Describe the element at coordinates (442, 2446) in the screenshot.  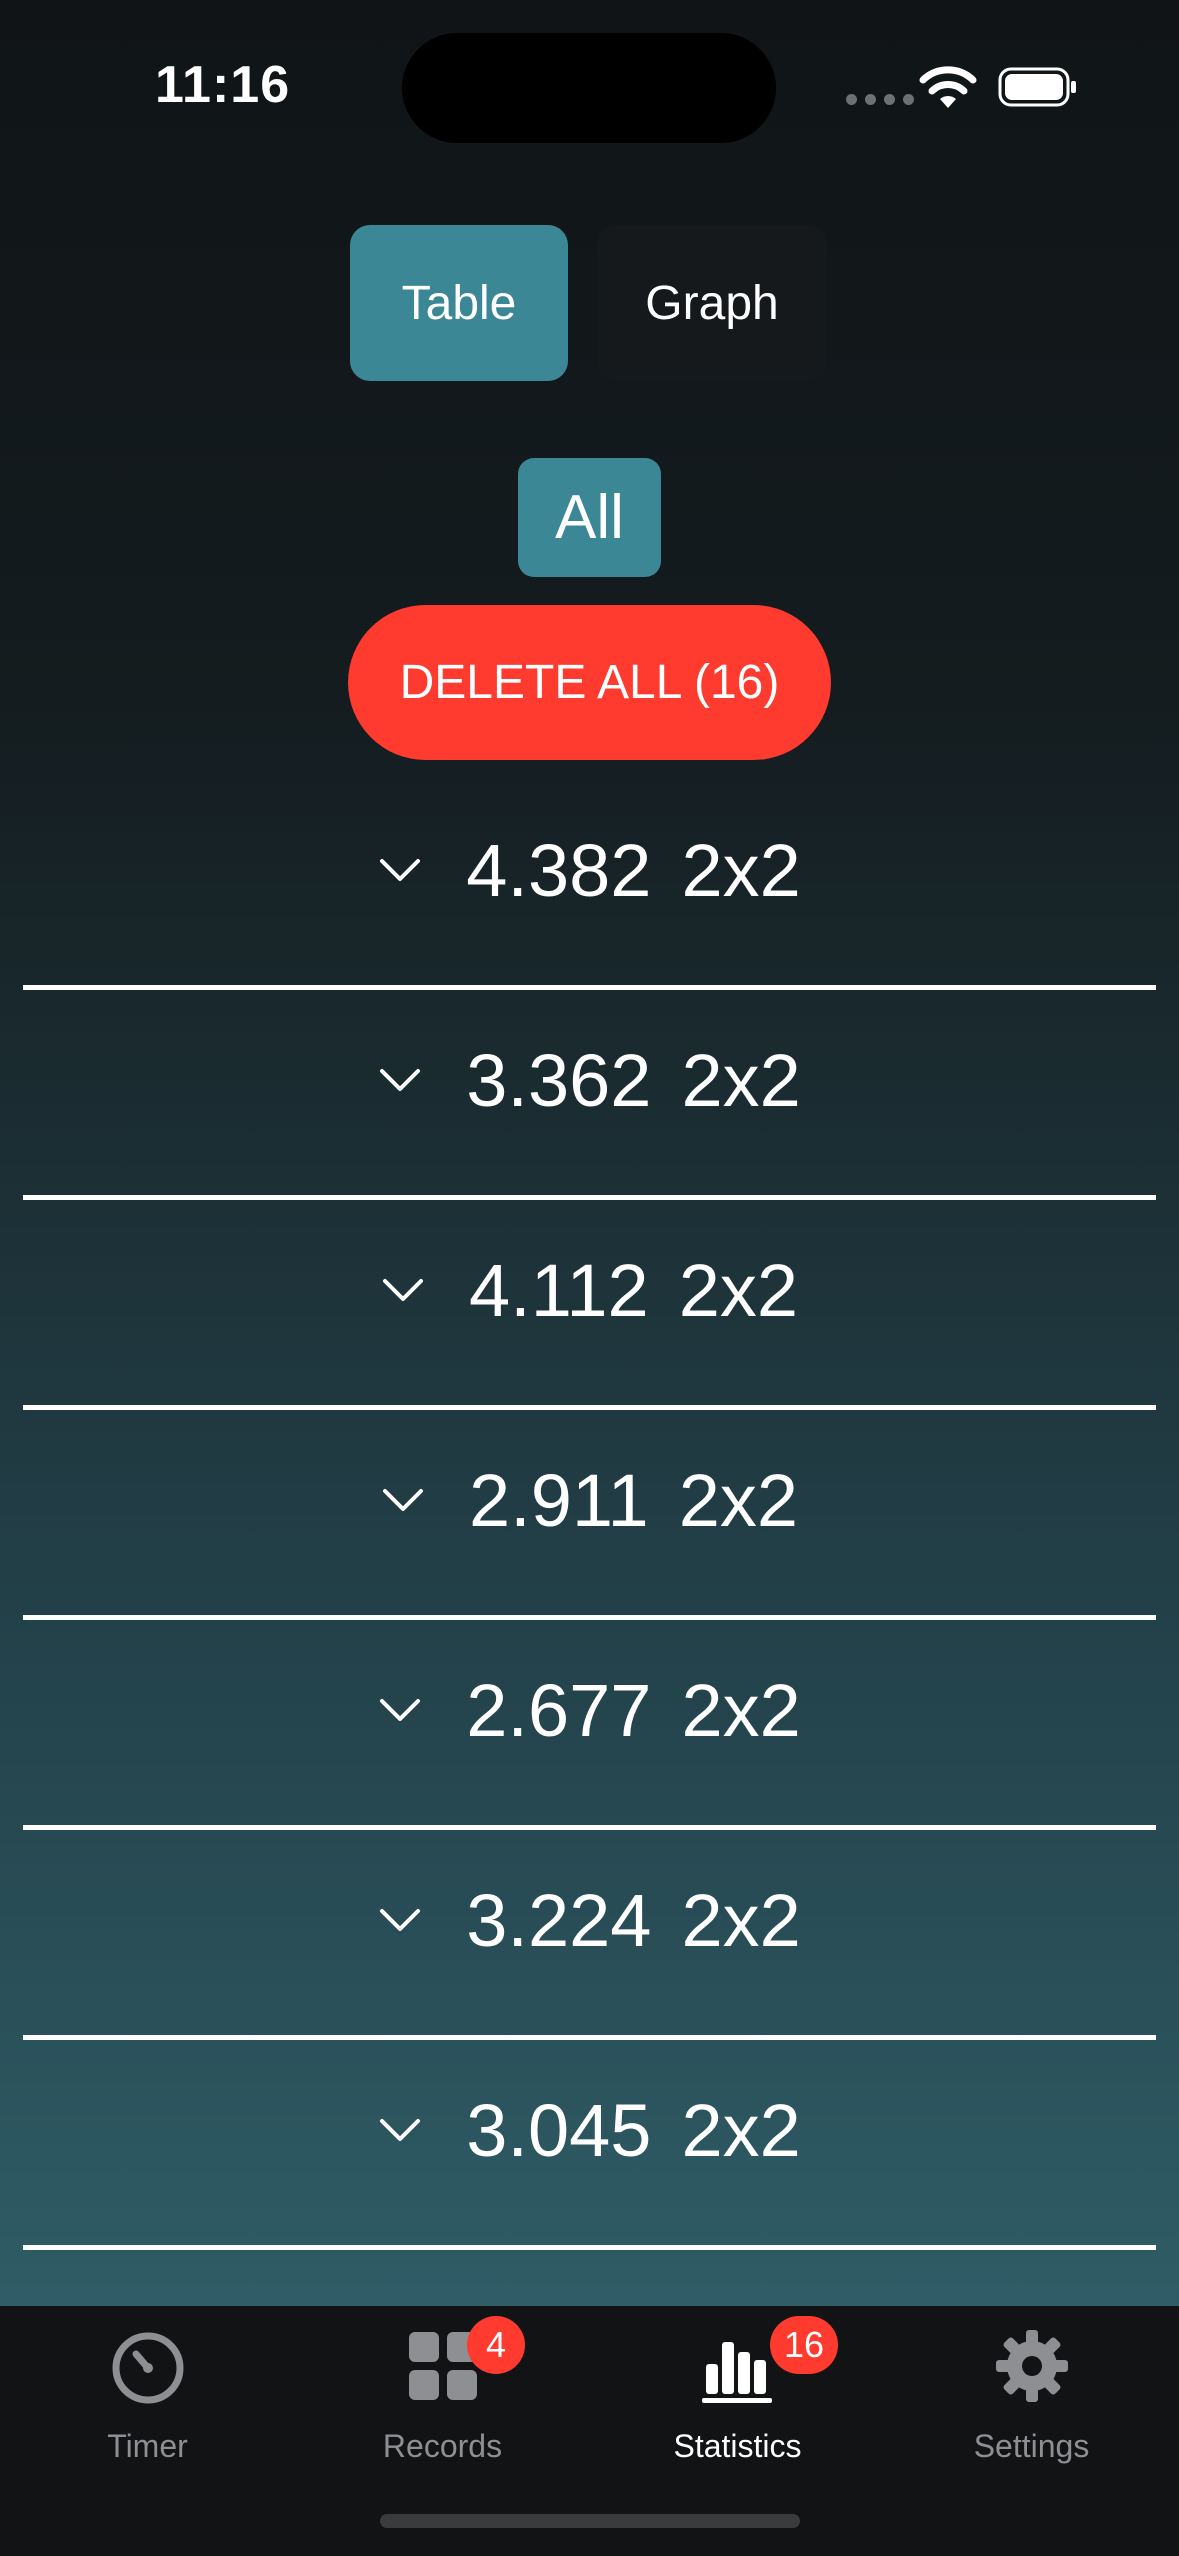
I see `tab-records-label: Records` at that location.